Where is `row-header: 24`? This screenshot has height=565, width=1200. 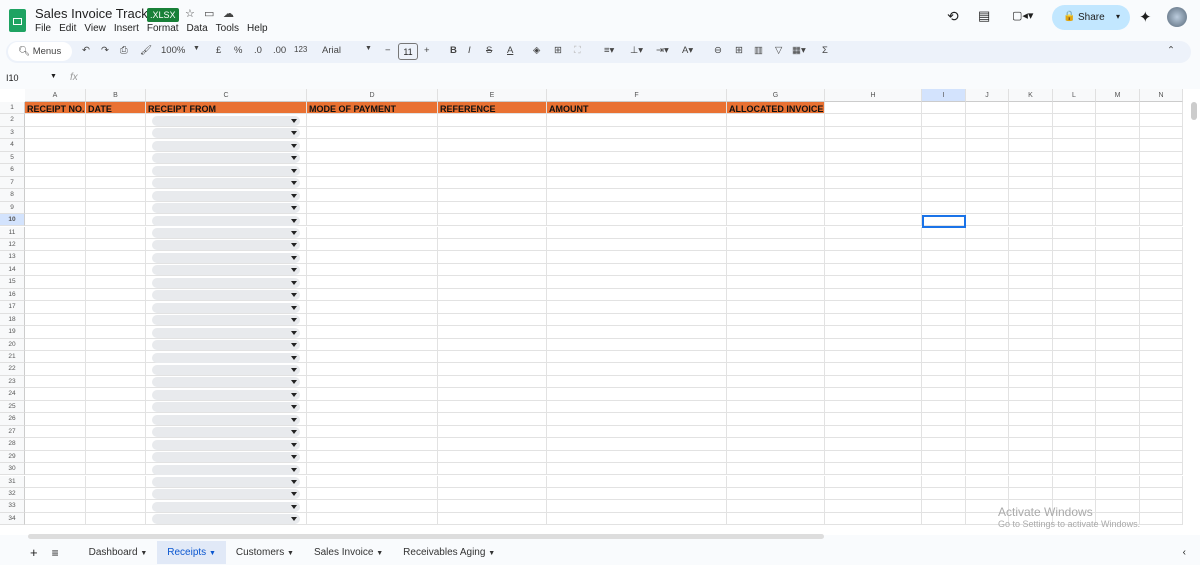
row-header: 24 is located at coordinates (12, 394).